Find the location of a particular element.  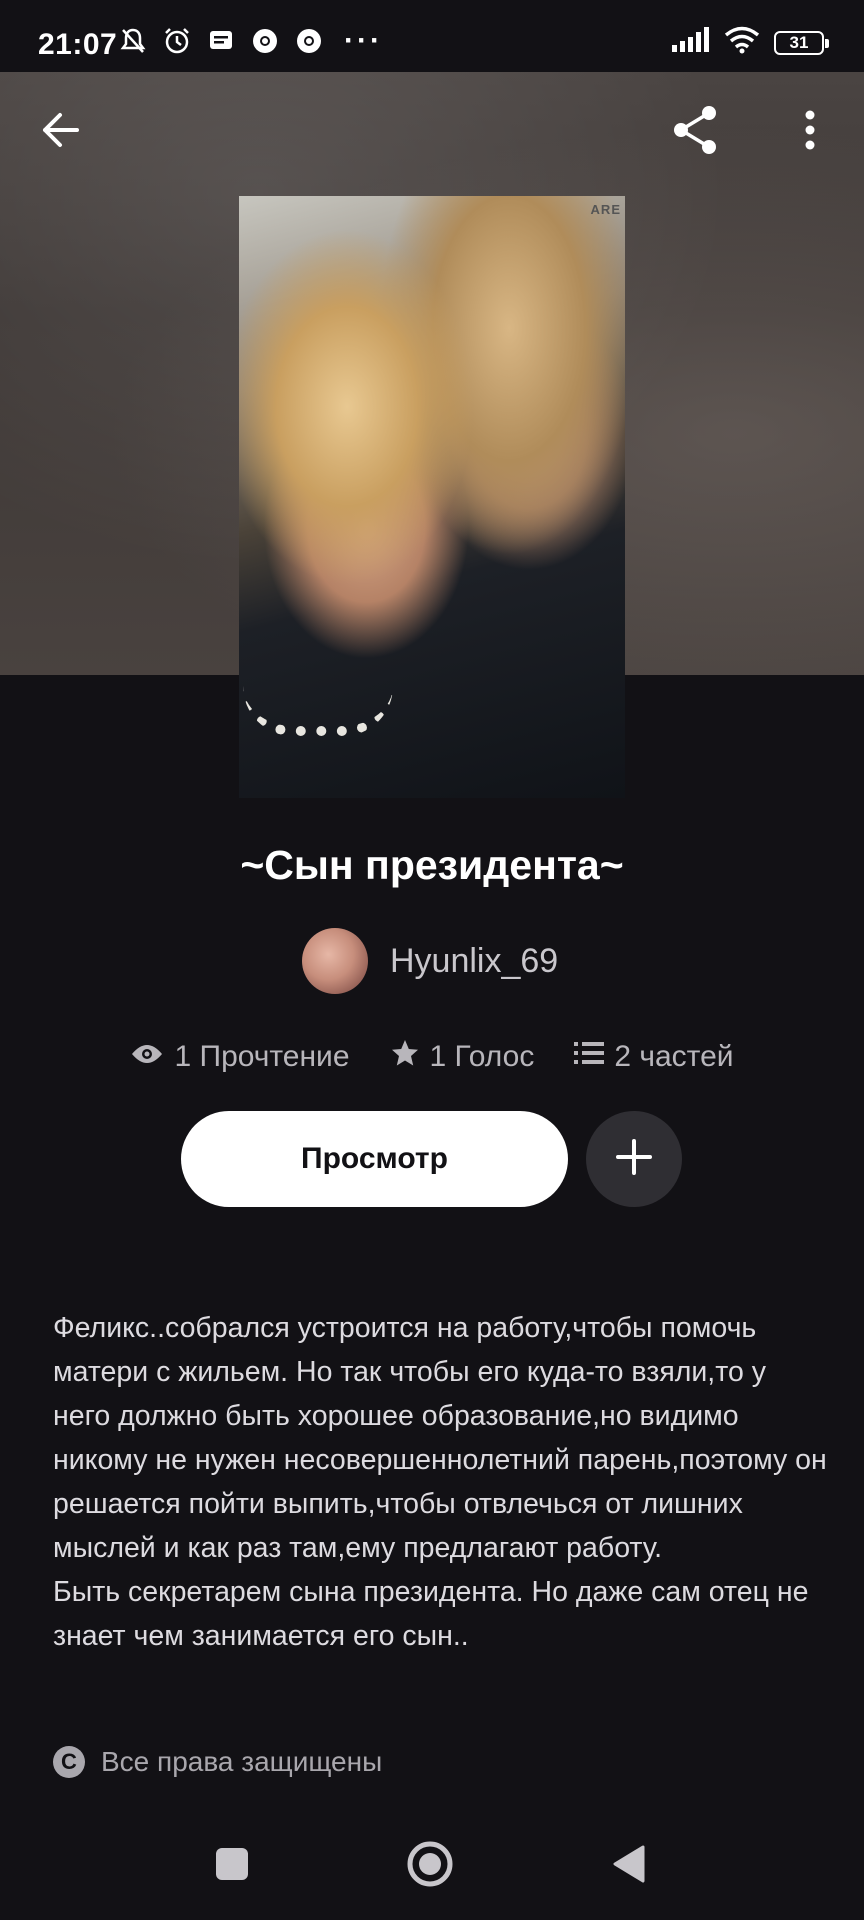

plus-icon is located at coordinates (634, 1159).